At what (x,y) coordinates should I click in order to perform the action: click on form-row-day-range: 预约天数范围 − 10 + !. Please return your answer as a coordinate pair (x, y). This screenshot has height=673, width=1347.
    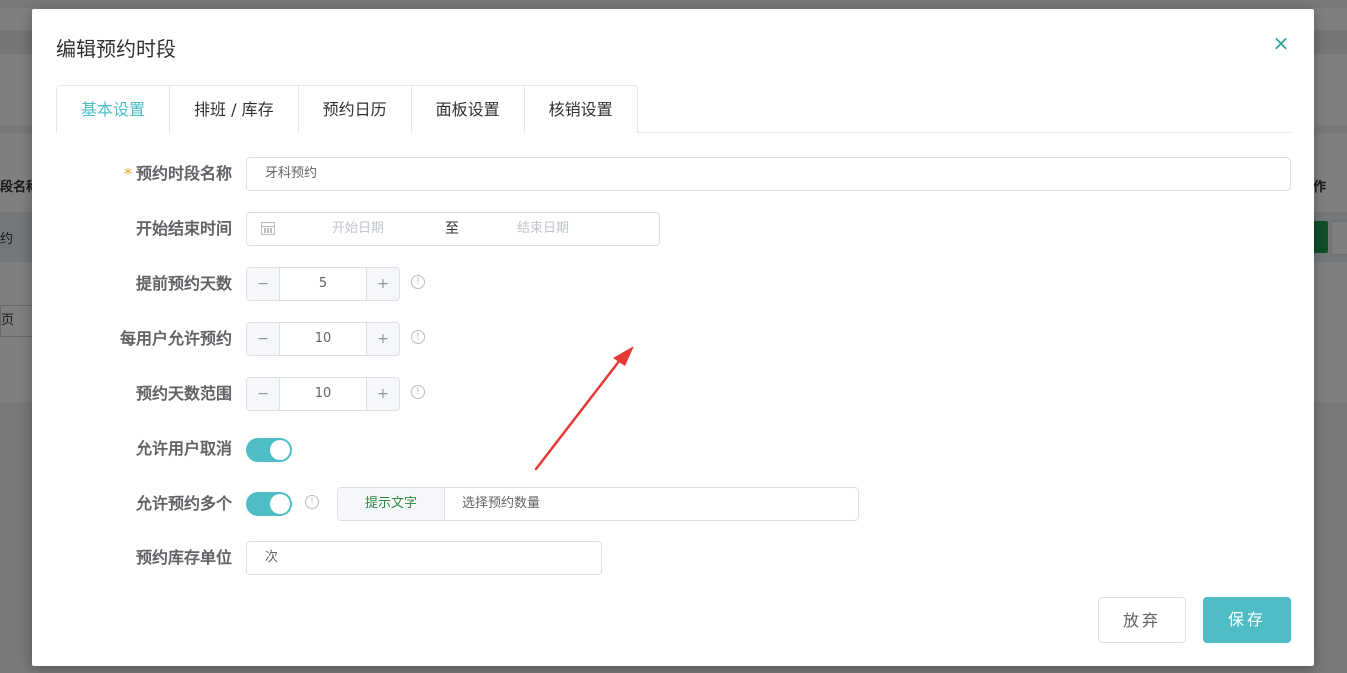
    Looking at the image, I should click on (673, 394).